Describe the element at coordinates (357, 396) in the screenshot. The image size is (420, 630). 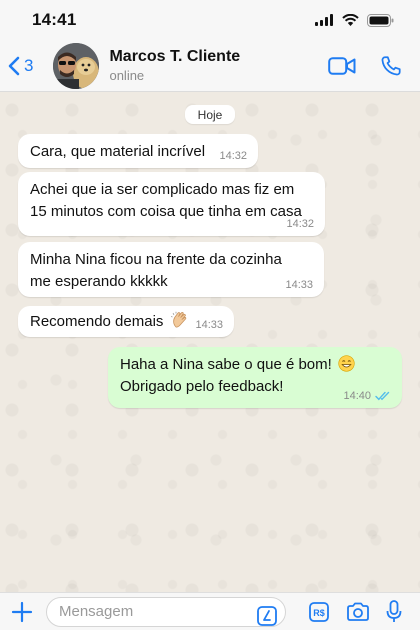
I see `message-time: 14:40` at that location.